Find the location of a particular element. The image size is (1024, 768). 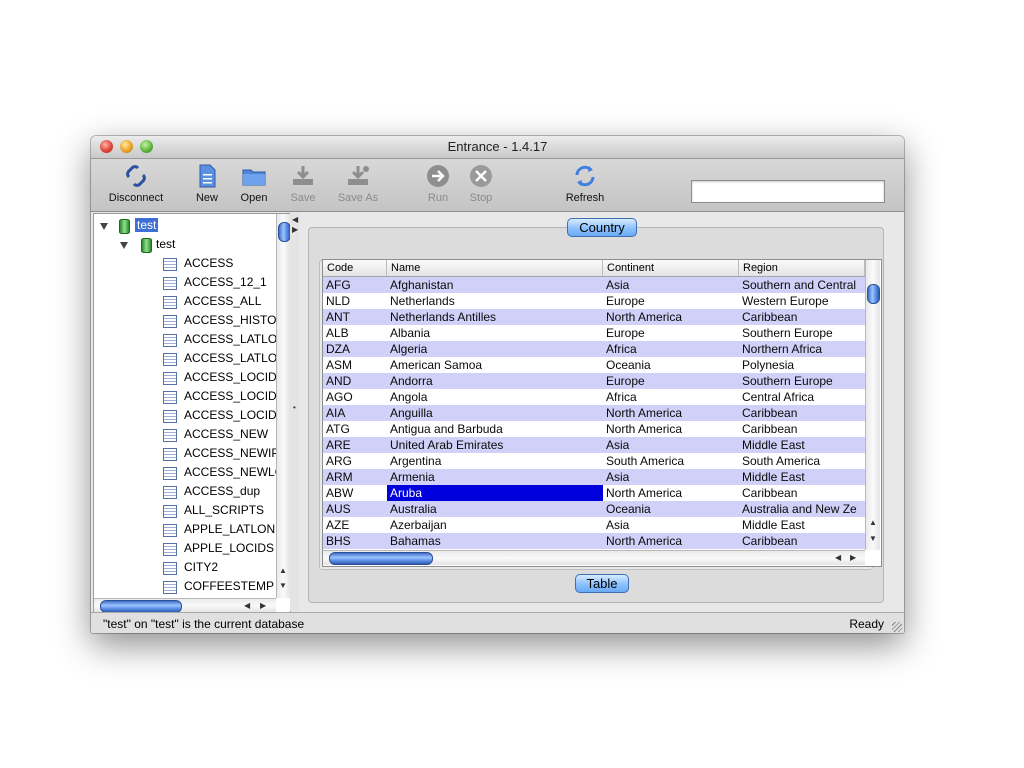

table-hscroll-thumb is located at coordinates (381, 558).